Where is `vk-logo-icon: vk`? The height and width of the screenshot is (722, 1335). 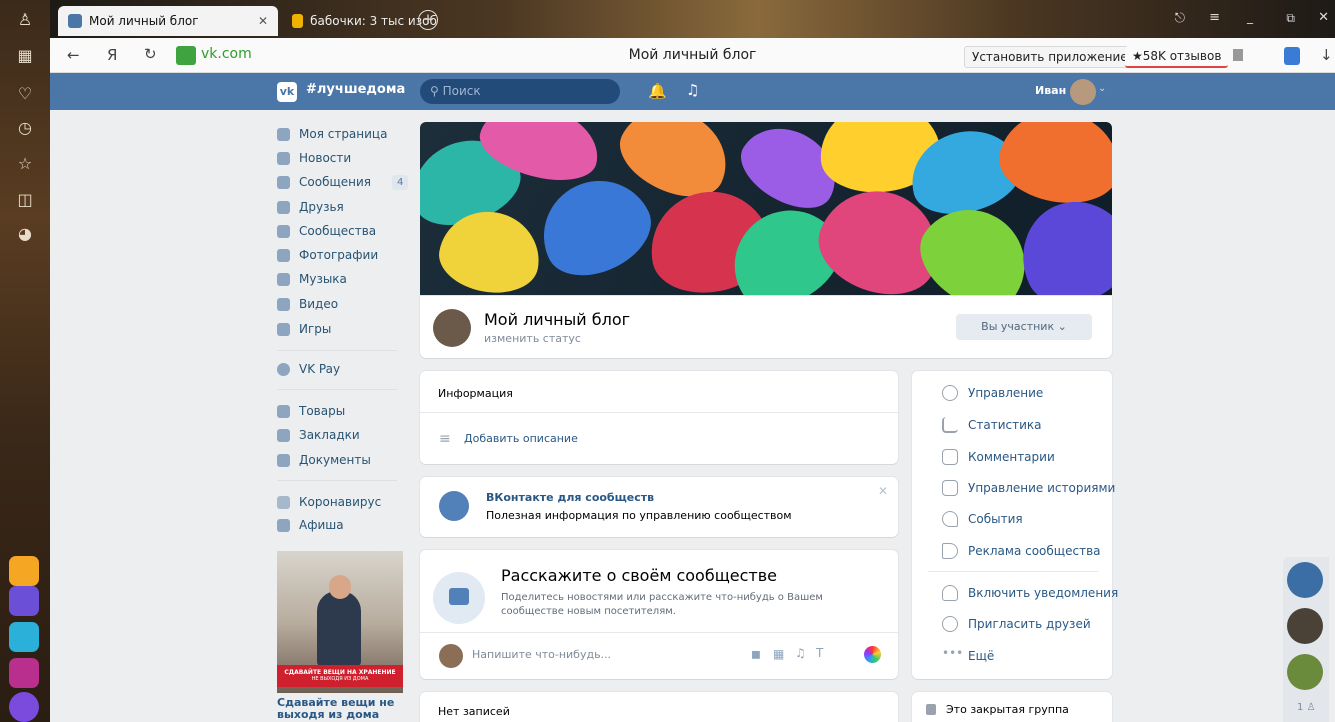 vk-logo-icon: vk is located at coordinates (287, 92).